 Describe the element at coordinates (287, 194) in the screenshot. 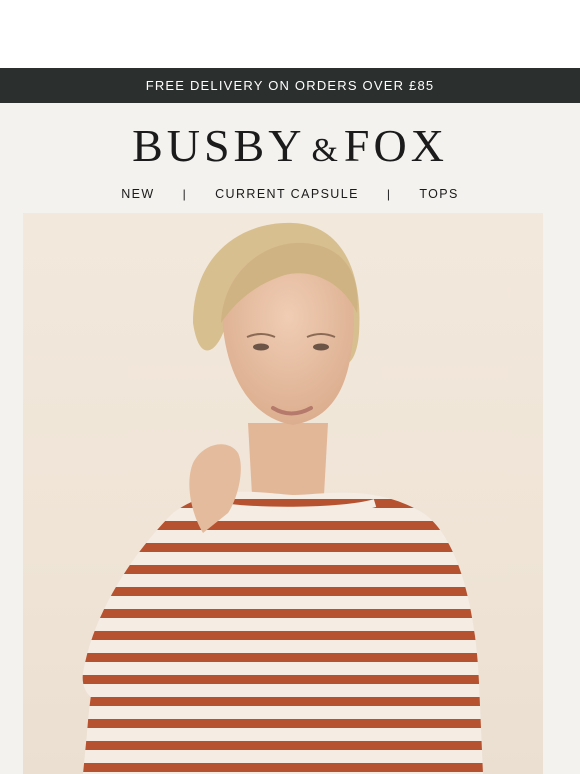

I see `nav-item-current-capsule: CURRENT CAPSULE` at that location.